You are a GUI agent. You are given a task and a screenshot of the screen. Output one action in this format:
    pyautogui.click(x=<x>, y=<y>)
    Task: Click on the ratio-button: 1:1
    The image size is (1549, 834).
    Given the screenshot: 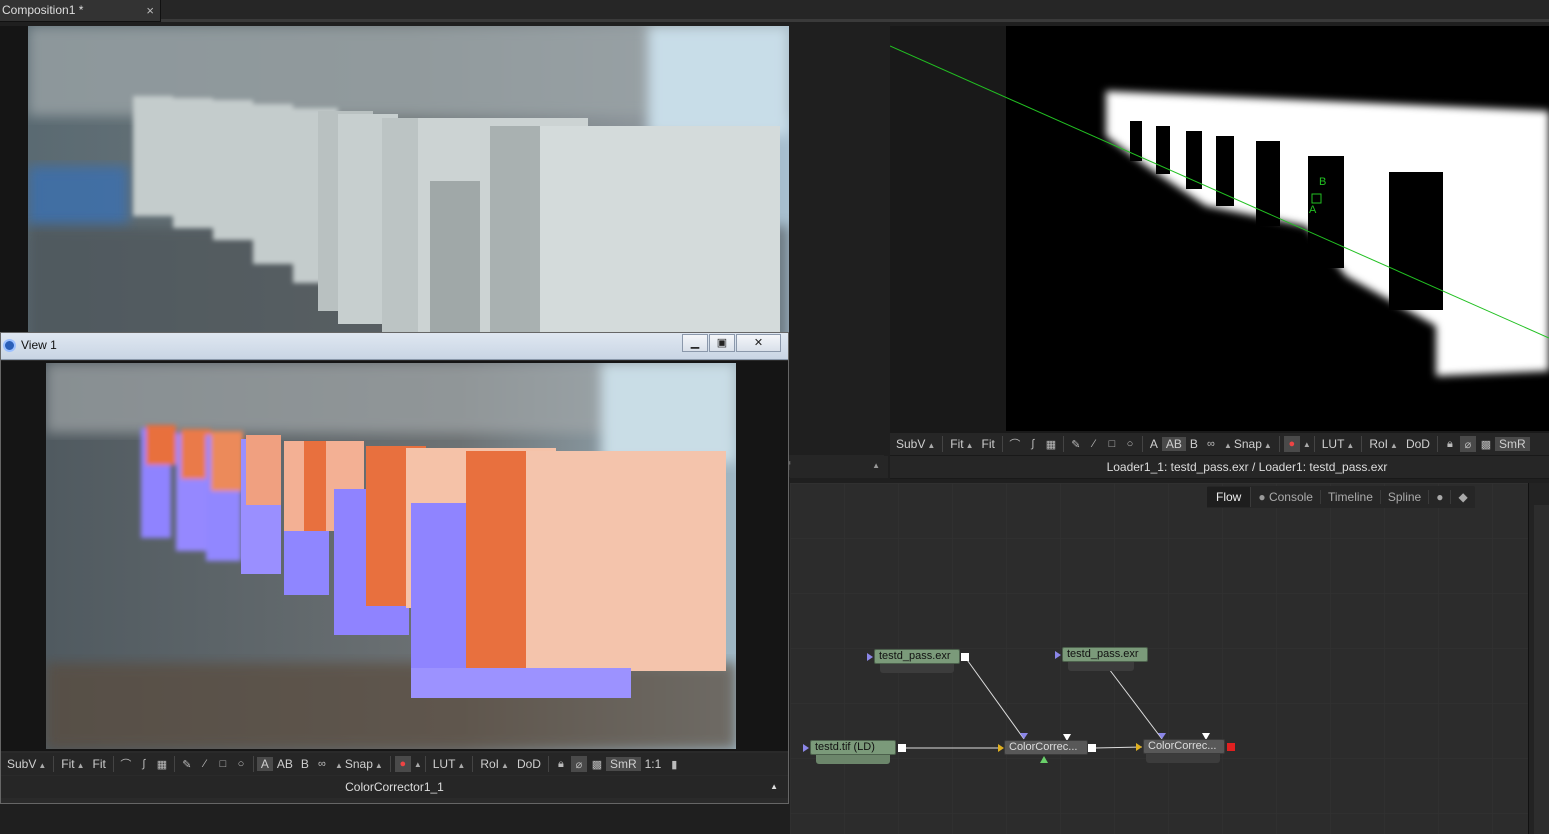 What is the action you would take?
    pyautogui.click(x=653, y=764)
    